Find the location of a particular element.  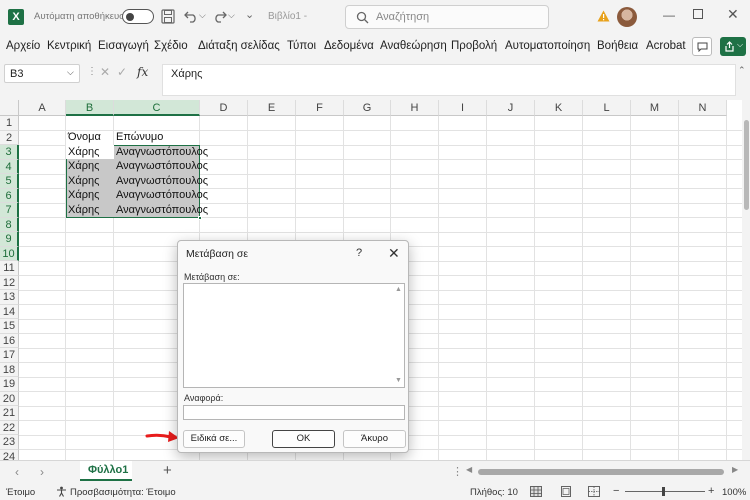

ok-button: OK is located at coordinates (303, 439).